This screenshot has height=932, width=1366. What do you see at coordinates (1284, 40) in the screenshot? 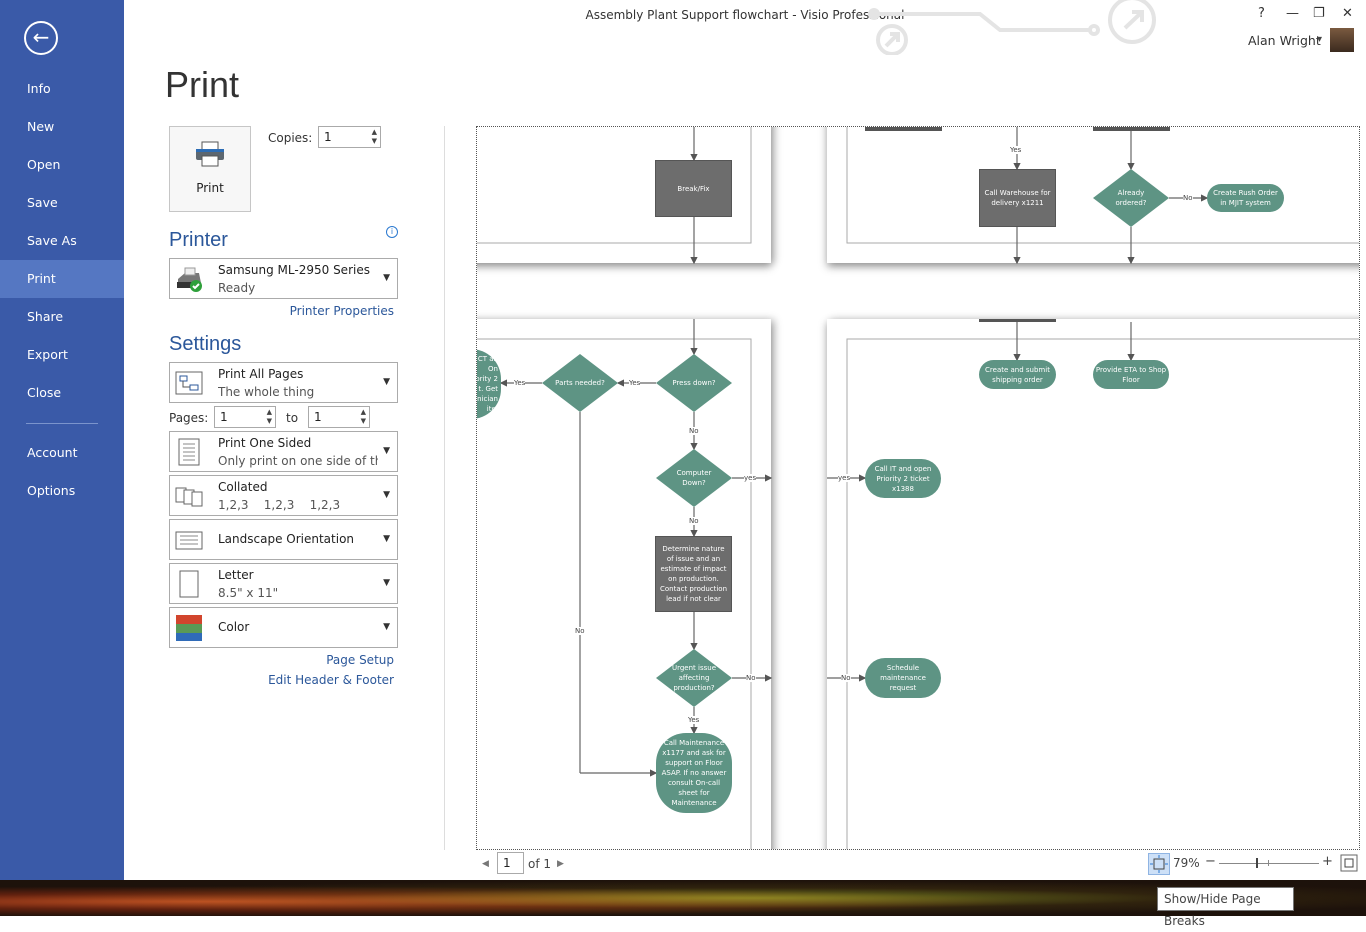
I see `user-name: Alan Wright` at bounding box center [1284, 40].